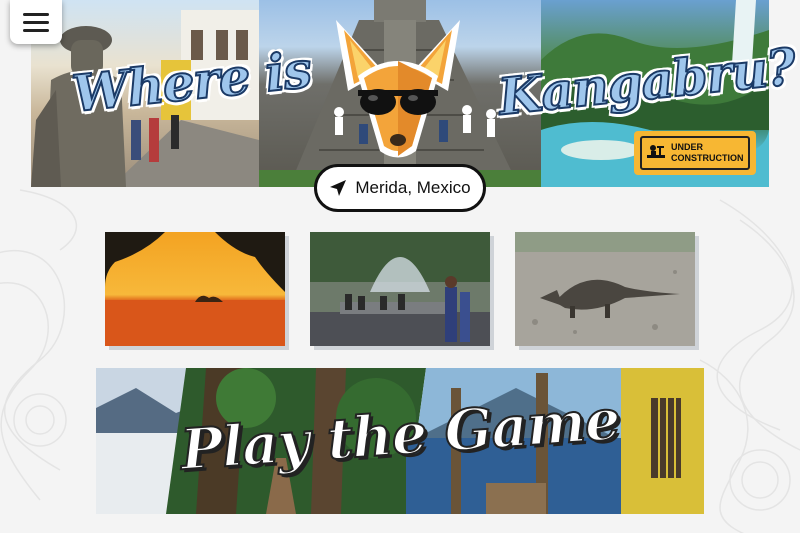 The width and height of the screenshot is (800, 533). I want to click on construction-worker-icon, so click(656, 151).